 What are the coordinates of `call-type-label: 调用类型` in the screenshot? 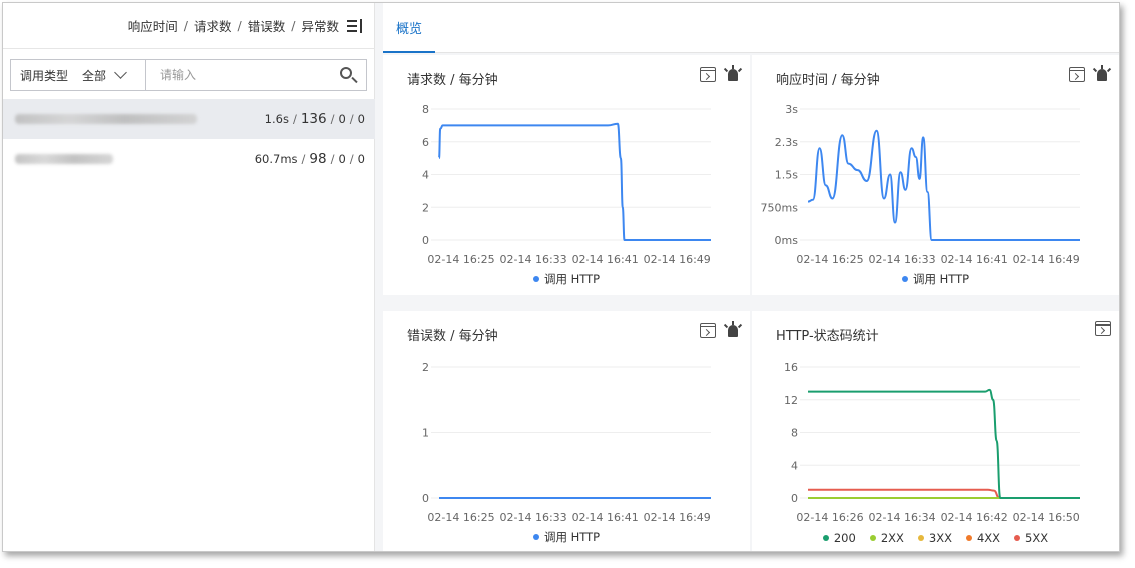 It's located at (44, 75).